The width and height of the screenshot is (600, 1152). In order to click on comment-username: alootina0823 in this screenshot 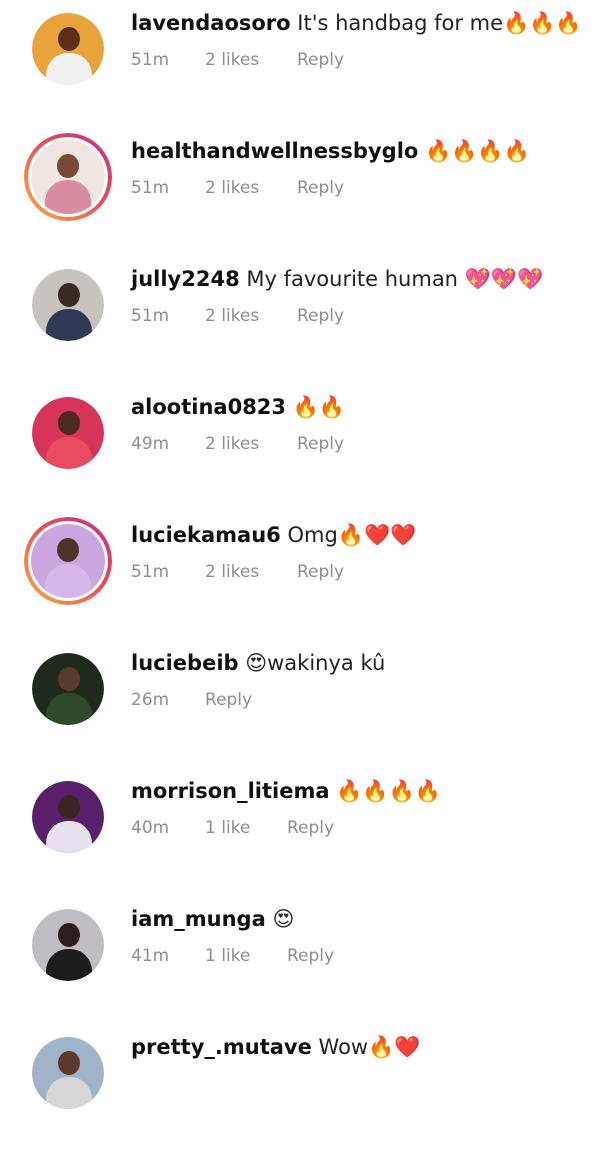, I will do `click(208, 407)`.